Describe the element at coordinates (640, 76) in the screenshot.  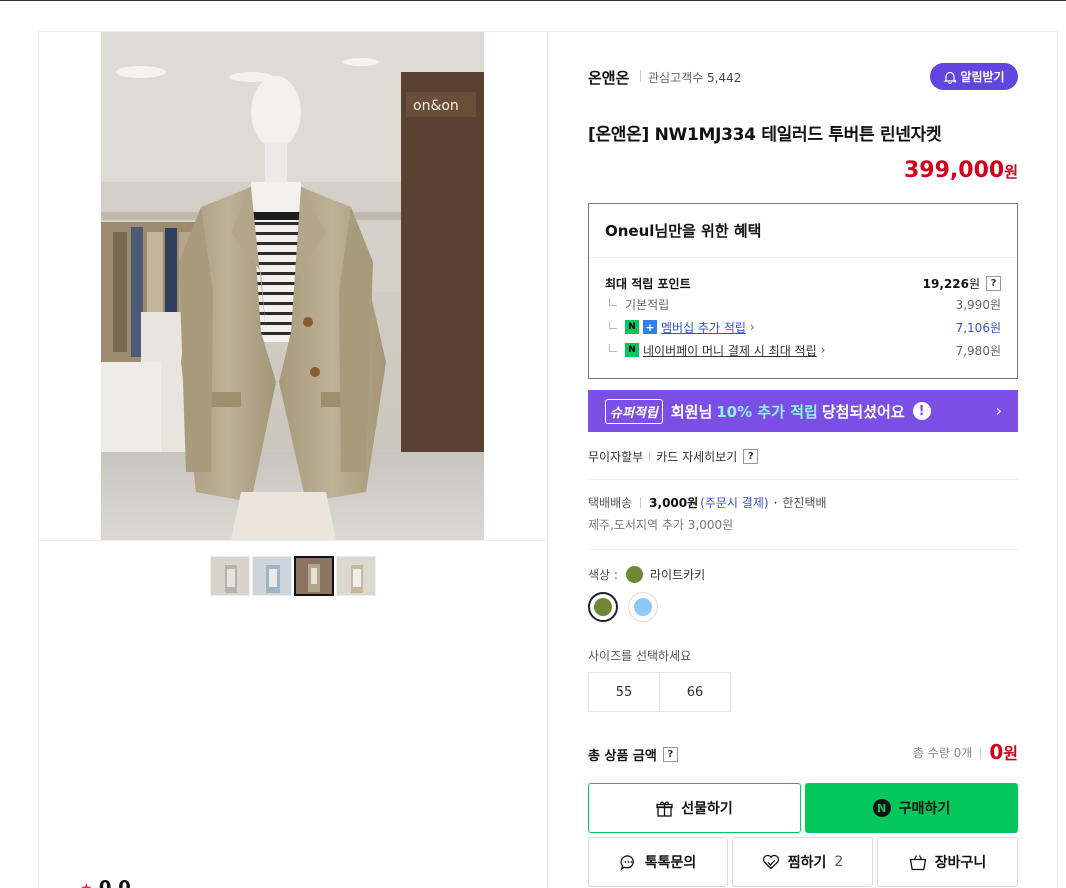
I see `store-separator` at that location.